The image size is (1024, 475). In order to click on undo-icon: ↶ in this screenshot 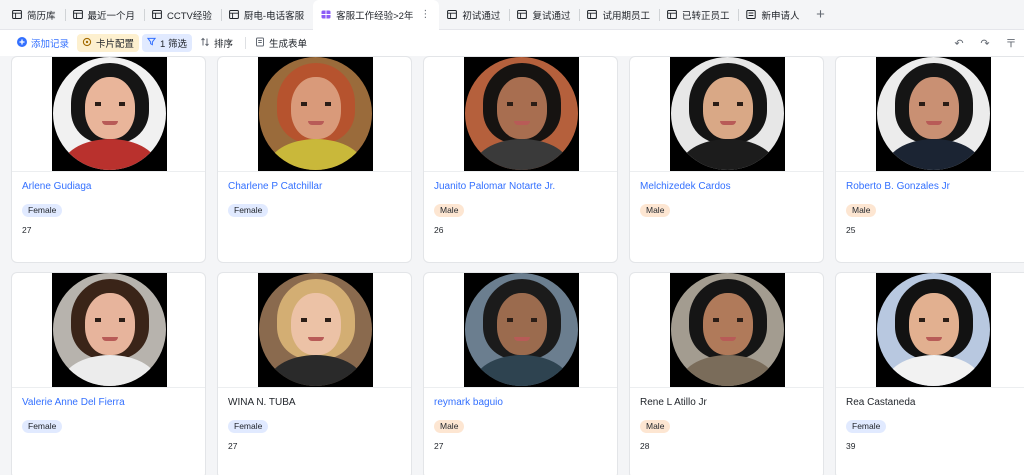, I will do `click(959, 43)`.